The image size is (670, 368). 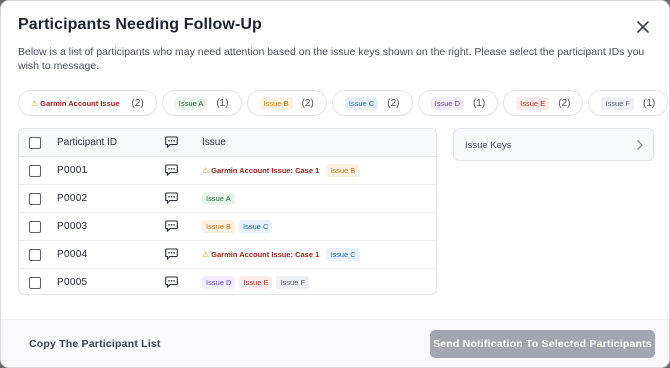 I want to click on participant-id: P0005, so click(x=72, y=282).